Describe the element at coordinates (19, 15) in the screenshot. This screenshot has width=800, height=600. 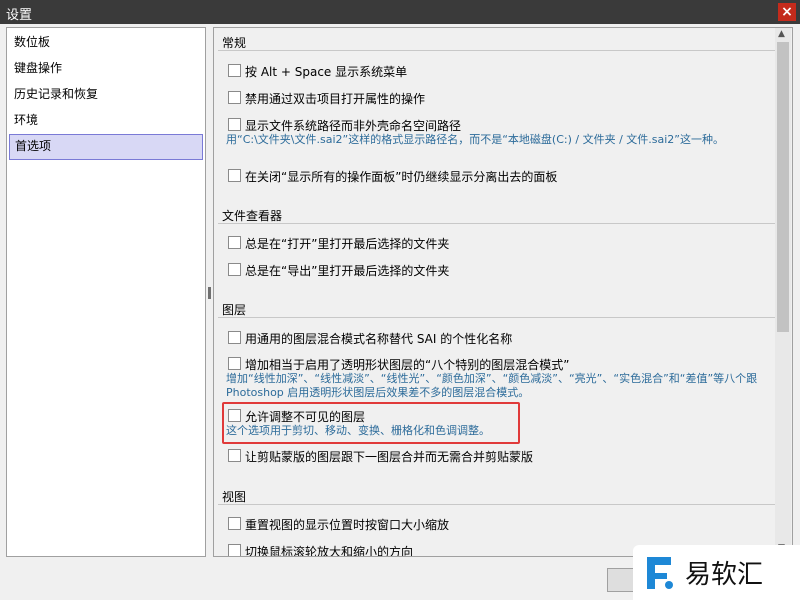
I see `window-title: 设置` at that location.